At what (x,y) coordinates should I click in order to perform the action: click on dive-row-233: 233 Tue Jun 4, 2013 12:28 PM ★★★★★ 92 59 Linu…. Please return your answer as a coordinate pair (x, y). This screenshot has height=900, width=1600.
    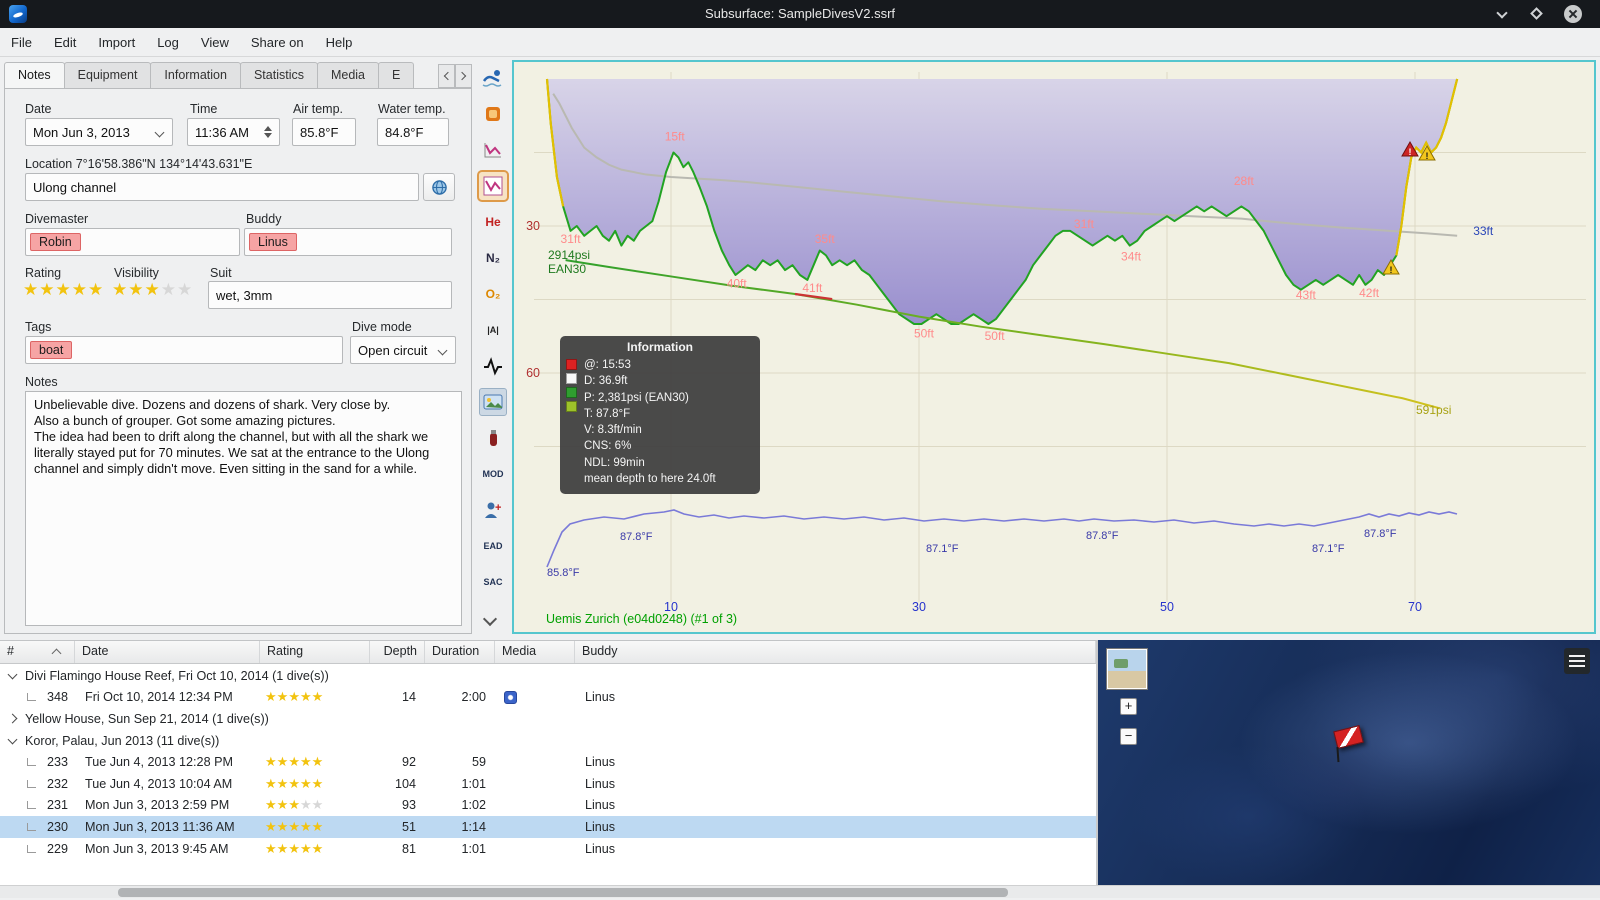
    Looking at the image, I should click on (548, 762).